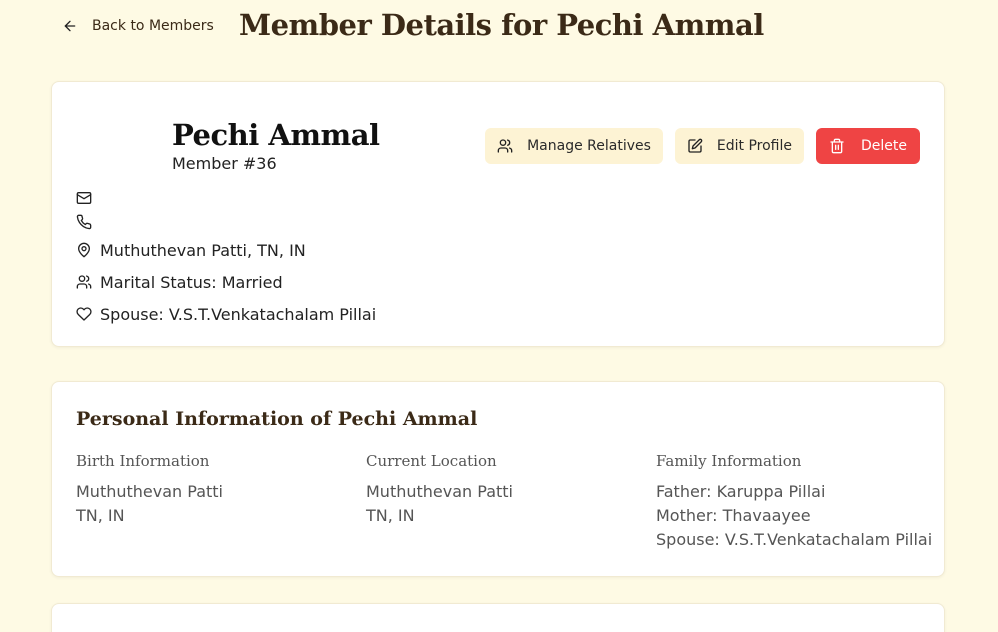  What do you see at coordinates (70, 26) in the screenshot?
I see `arrow-left-icon` at bounding box center [70, 26].